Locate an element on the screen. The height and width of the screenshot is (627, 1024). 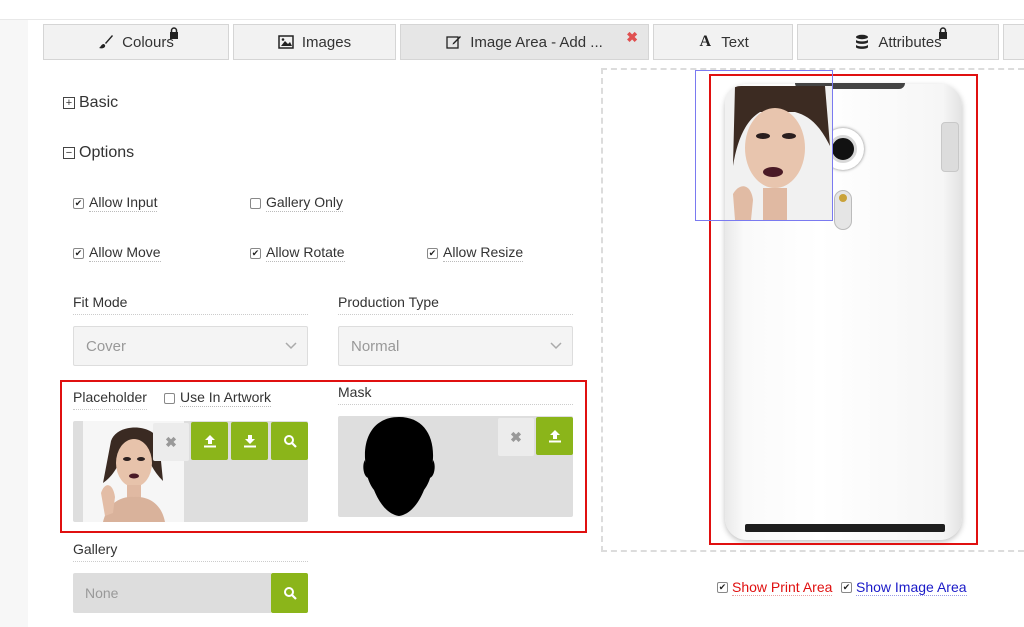
allow-rotate-label: Allow Rotate is located at coordinates (305, 253).